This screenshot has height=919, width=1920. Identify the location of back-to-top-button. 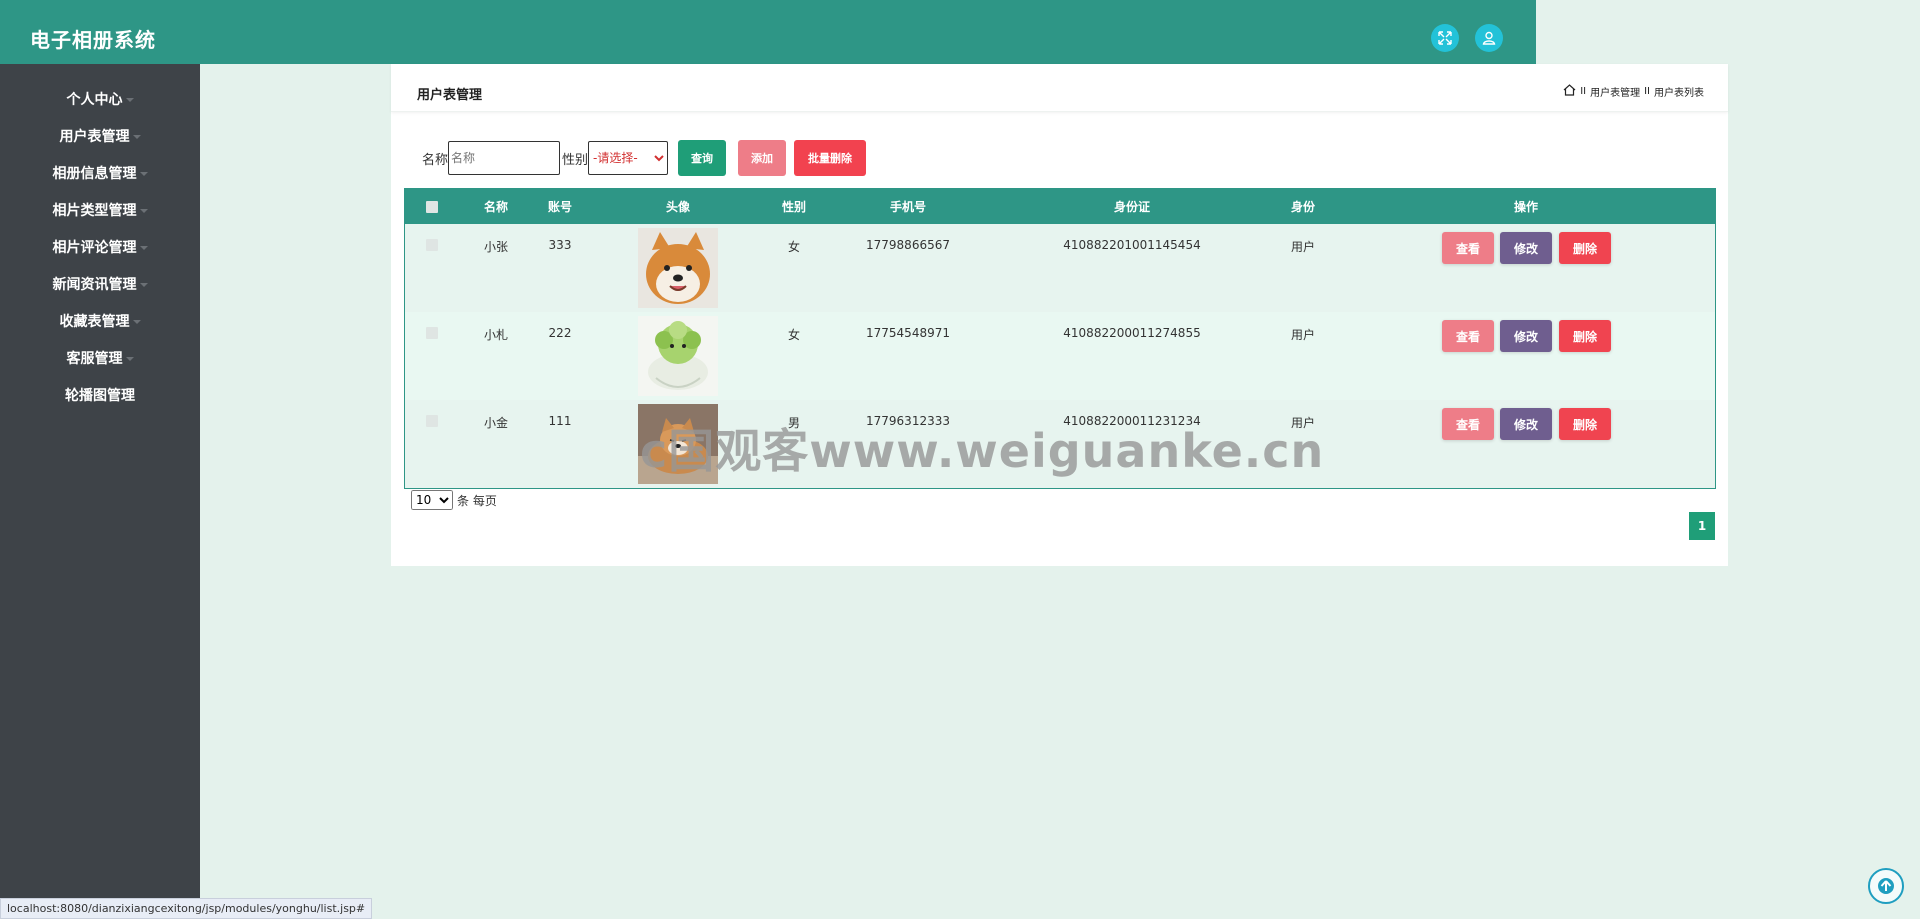
(1886, 886).